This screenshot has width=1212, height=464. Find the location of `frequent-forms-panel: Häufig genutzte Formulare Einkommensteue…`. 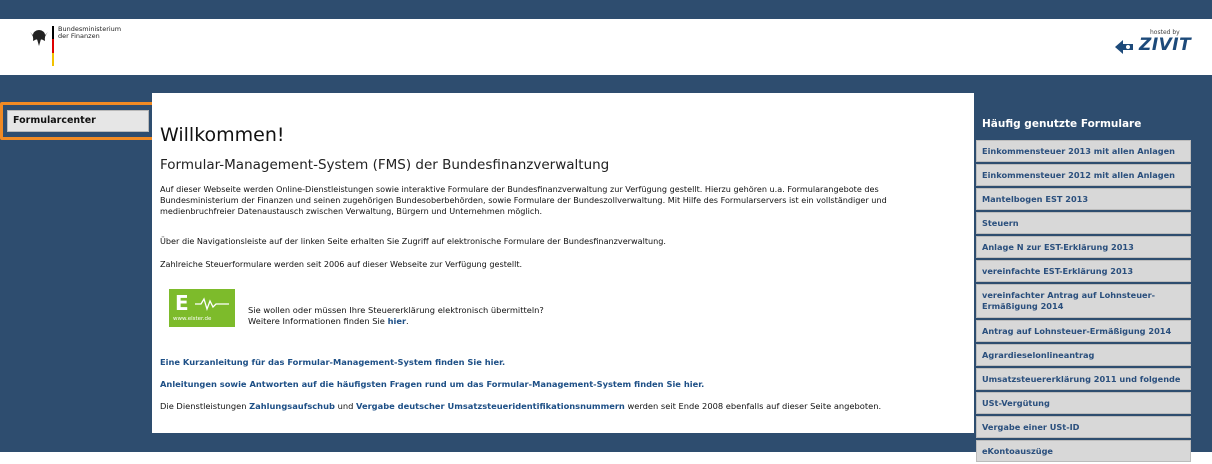

frequent-forms-panel: Häufig genutzte Formulare Einkommensteue… is located at coordinates (1083, 279).